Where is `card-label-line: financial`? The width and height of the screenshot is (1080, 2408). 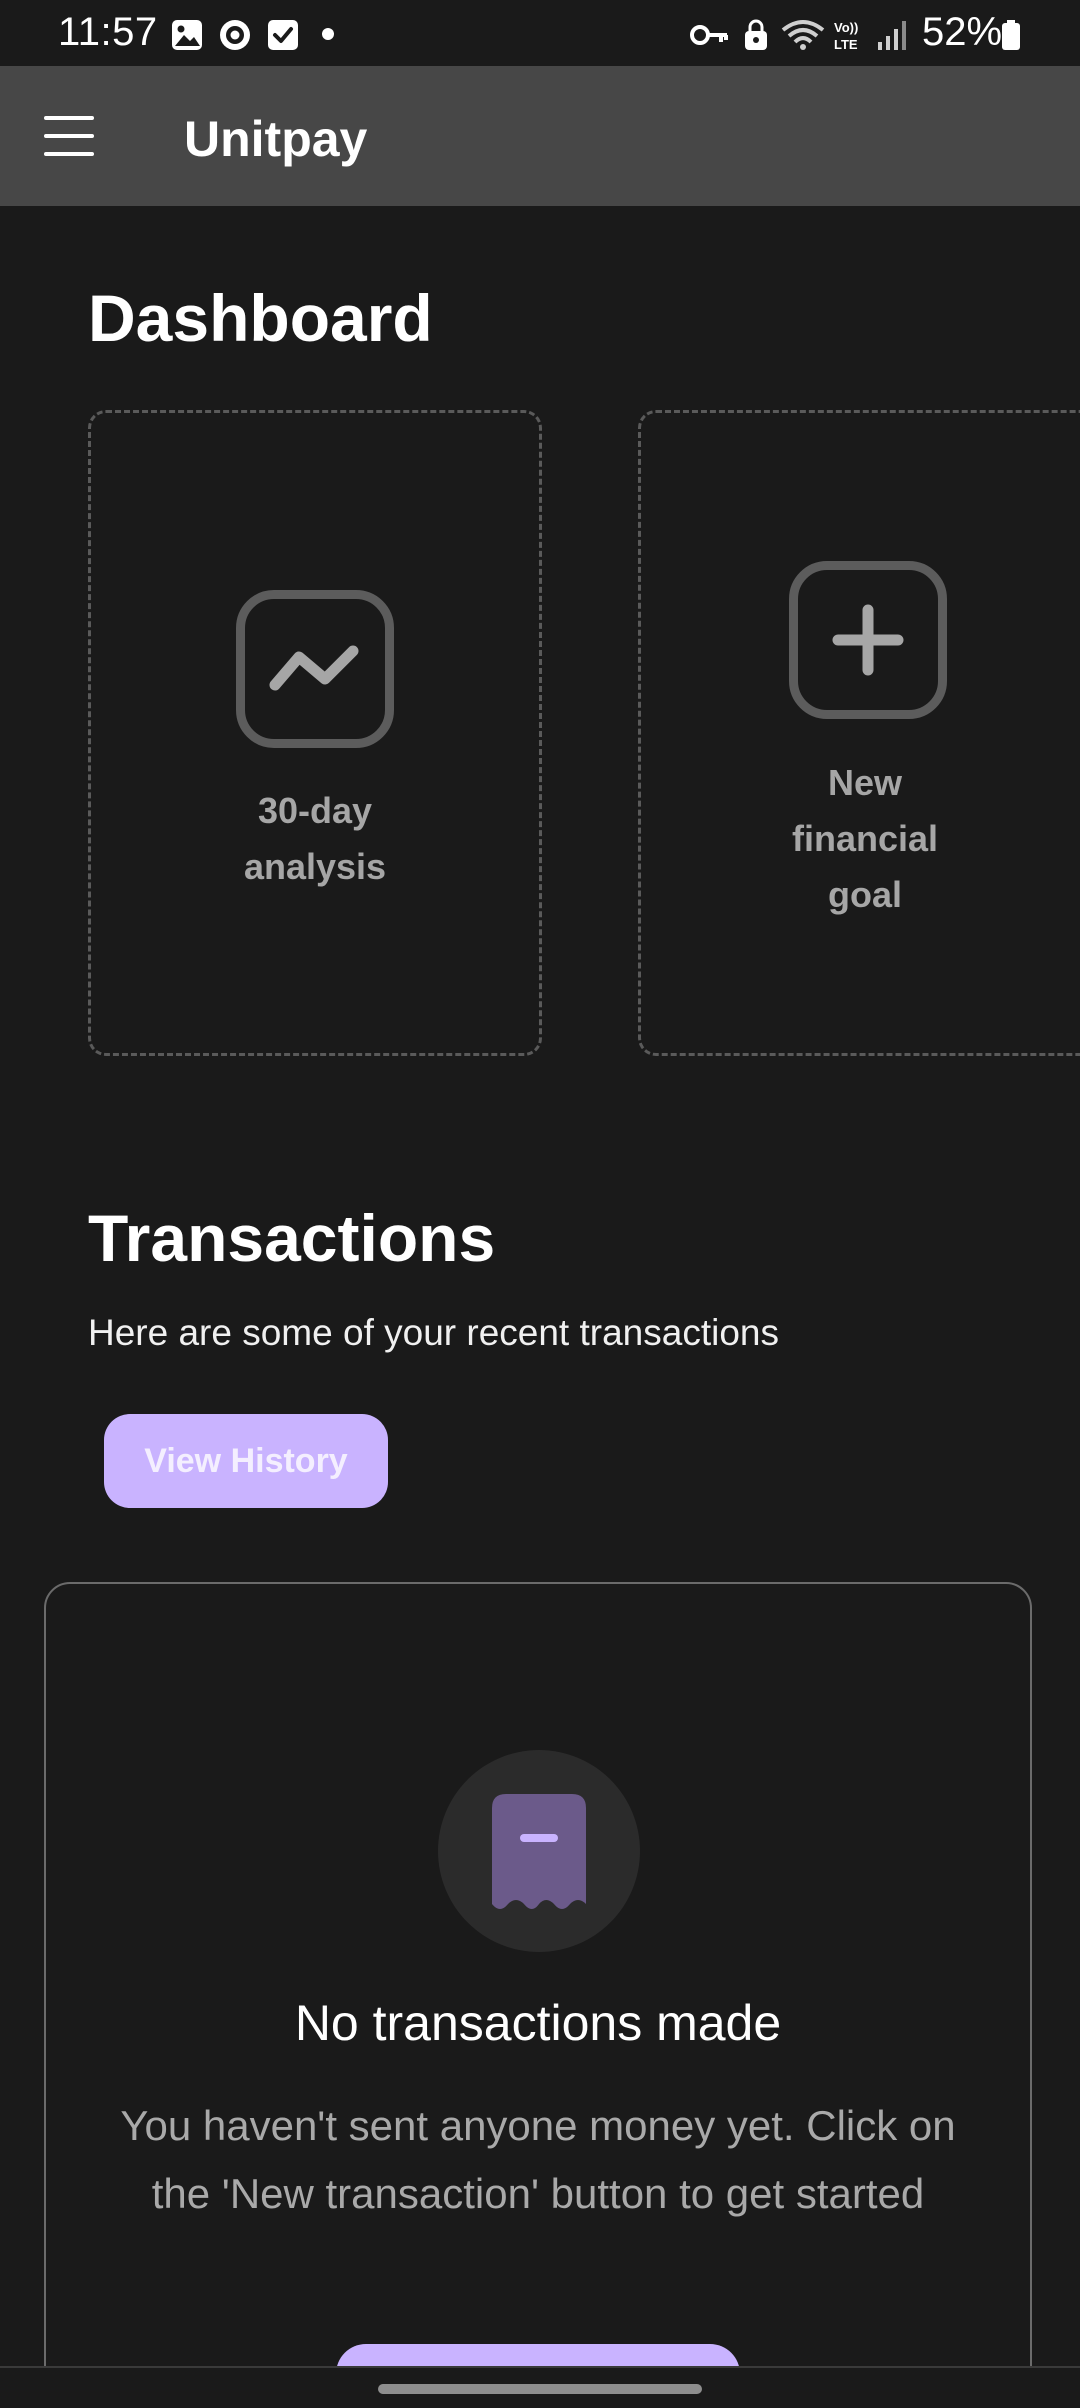 card-label-line: financial is located at coordinates (865, 838).